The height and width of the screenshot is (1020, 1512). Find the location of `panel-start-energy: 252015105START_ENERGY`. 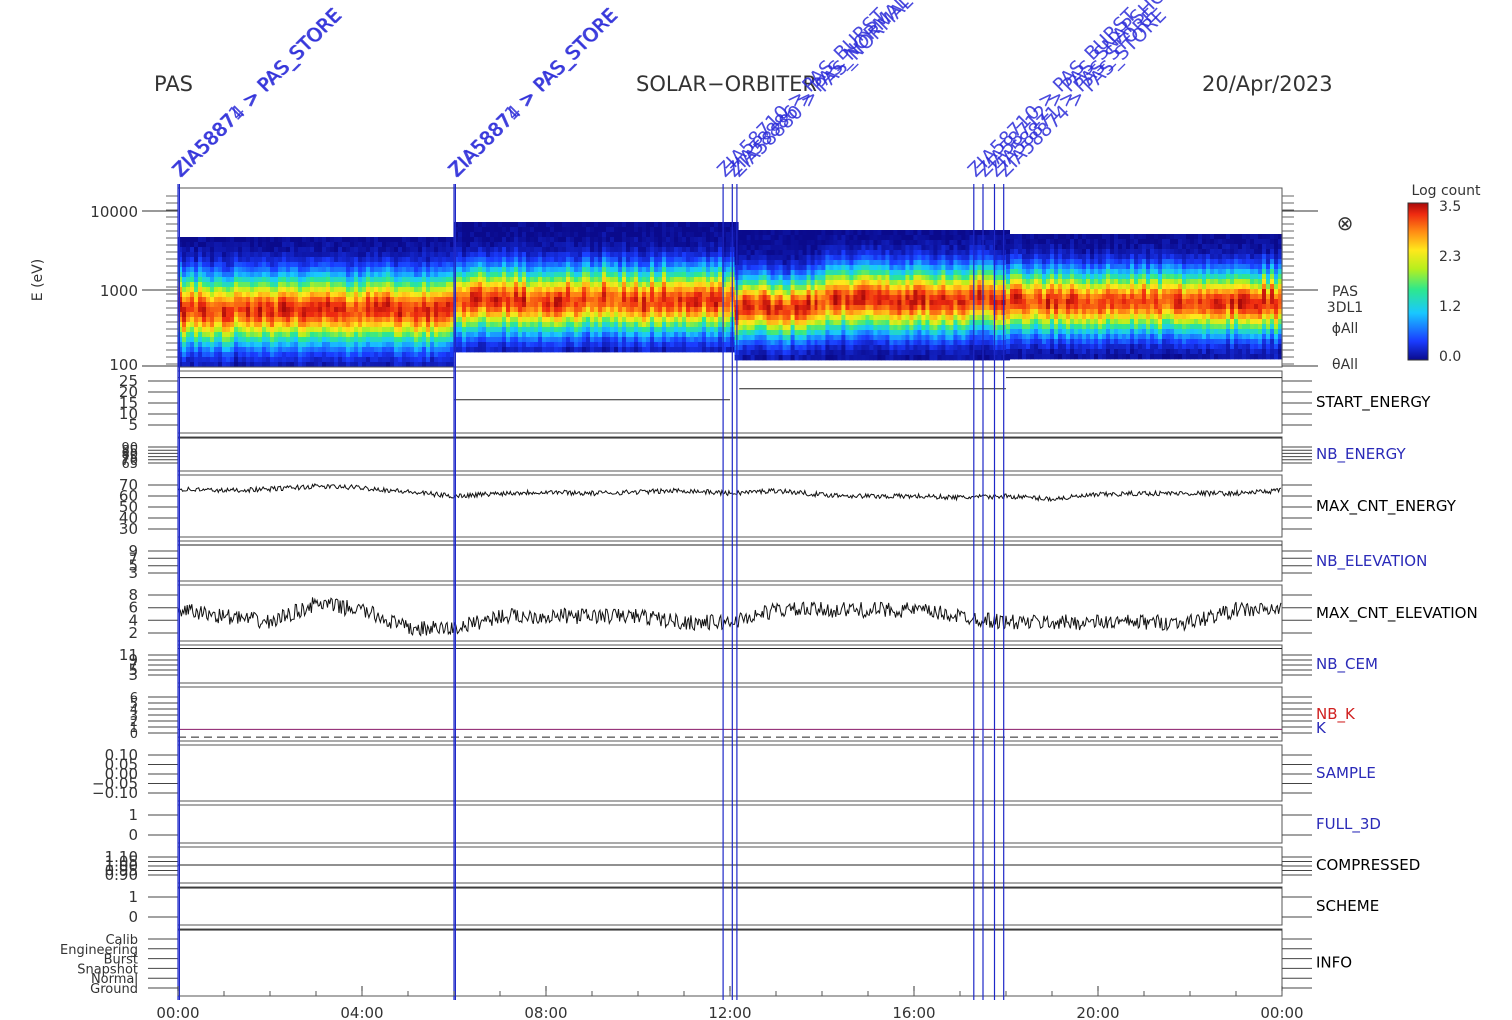

panel-start-energy: 252015105START_ENERGY is located at coordinates (775, 402).